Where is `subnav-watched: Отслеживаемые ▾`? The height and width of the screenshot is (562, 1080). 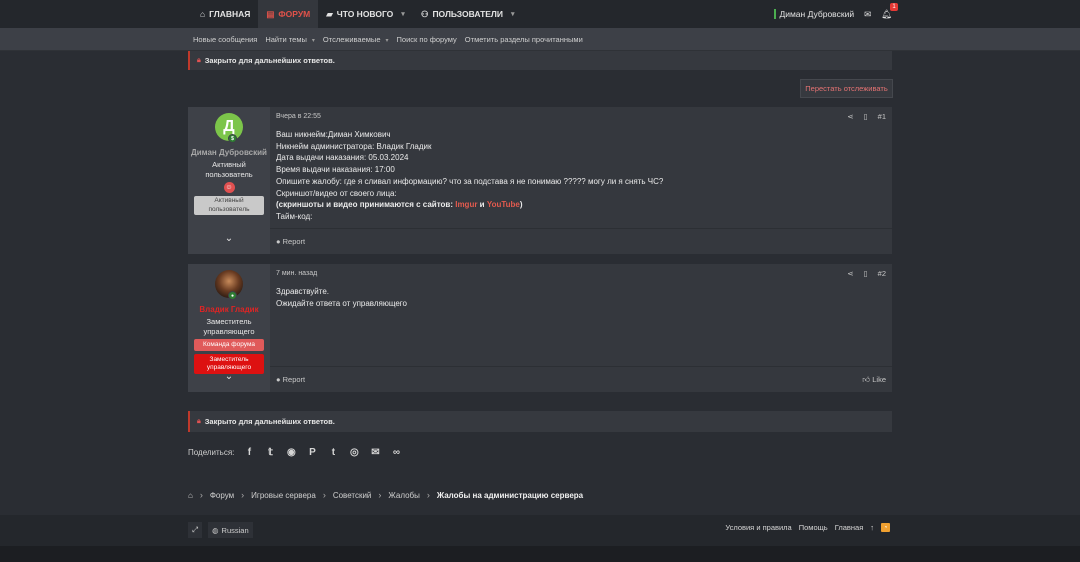 subnav-watched: Отслеживаемые ▾ is located at coordinates (356, 39).